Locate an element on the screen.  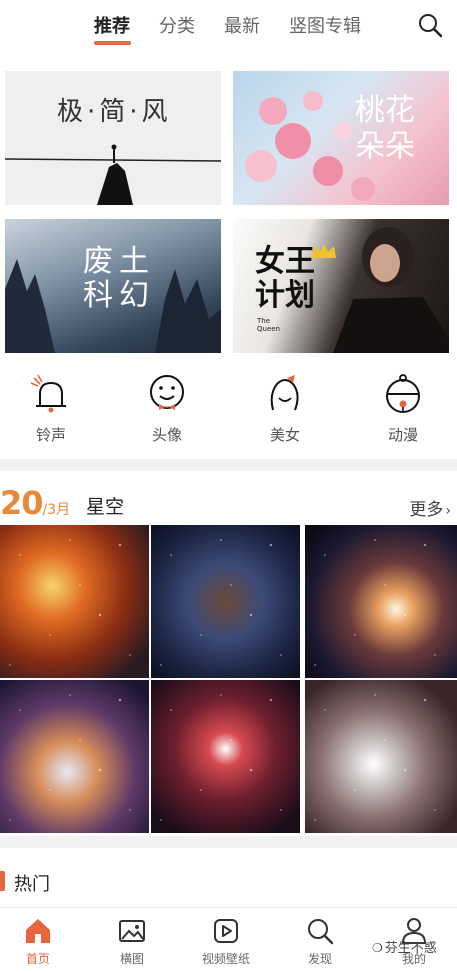
daily-month: /3月 is located at coordinates (56, 510).